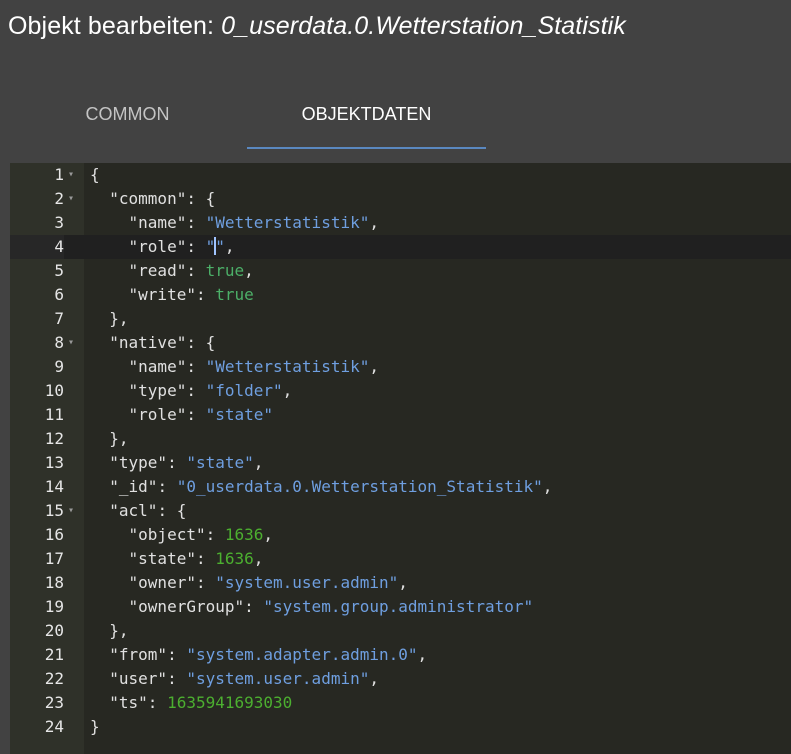 This screenshot has width=791, height=754. I want to click on code-line: 10 "type": "folder",, so click(400, 391).